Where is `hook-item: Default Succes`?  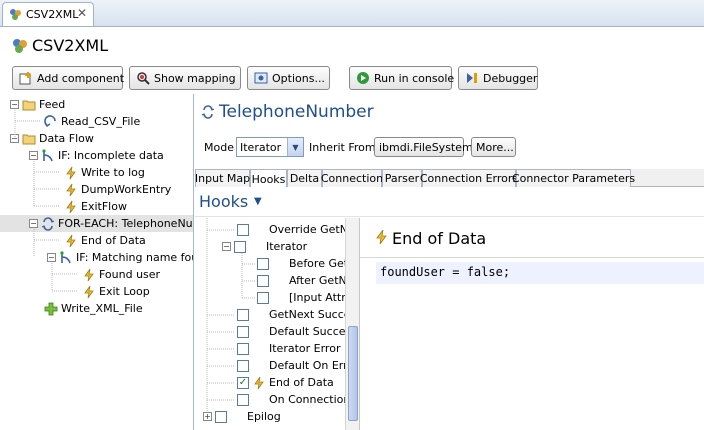 hook-item: Default Succes is located at coordinates (294, 331).